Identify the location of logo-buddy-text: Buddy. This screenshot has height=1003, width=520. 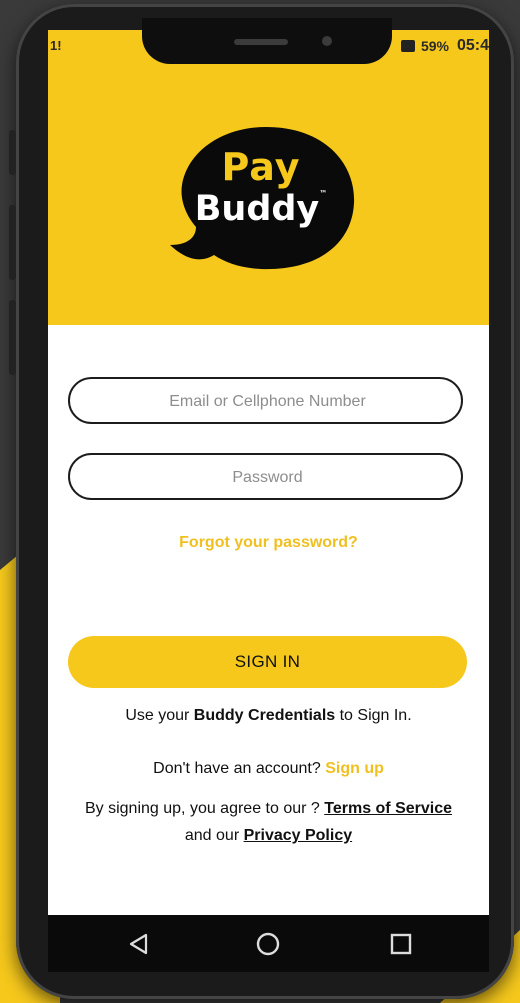
(257, 209).